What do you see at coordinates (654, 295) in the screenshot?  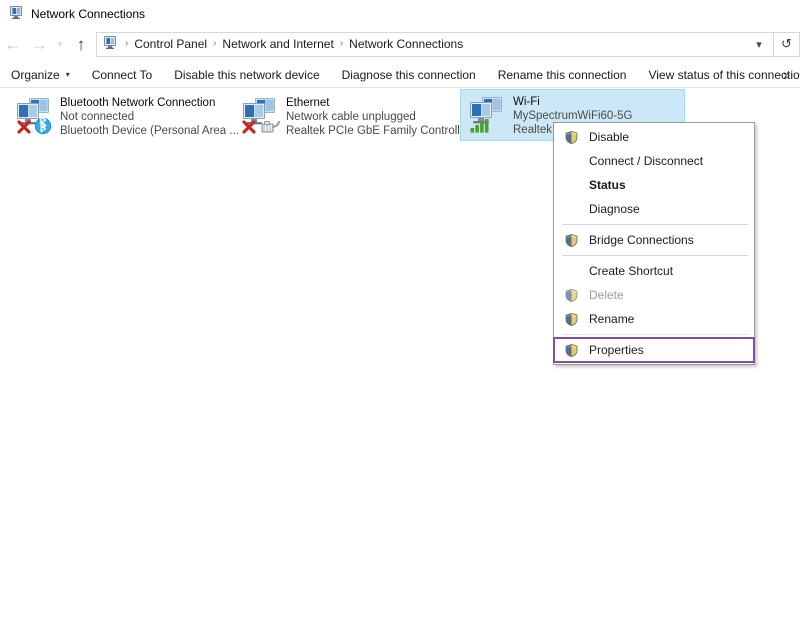 I see `menu-item-delete: Delete` at bounding box center [654, 295].